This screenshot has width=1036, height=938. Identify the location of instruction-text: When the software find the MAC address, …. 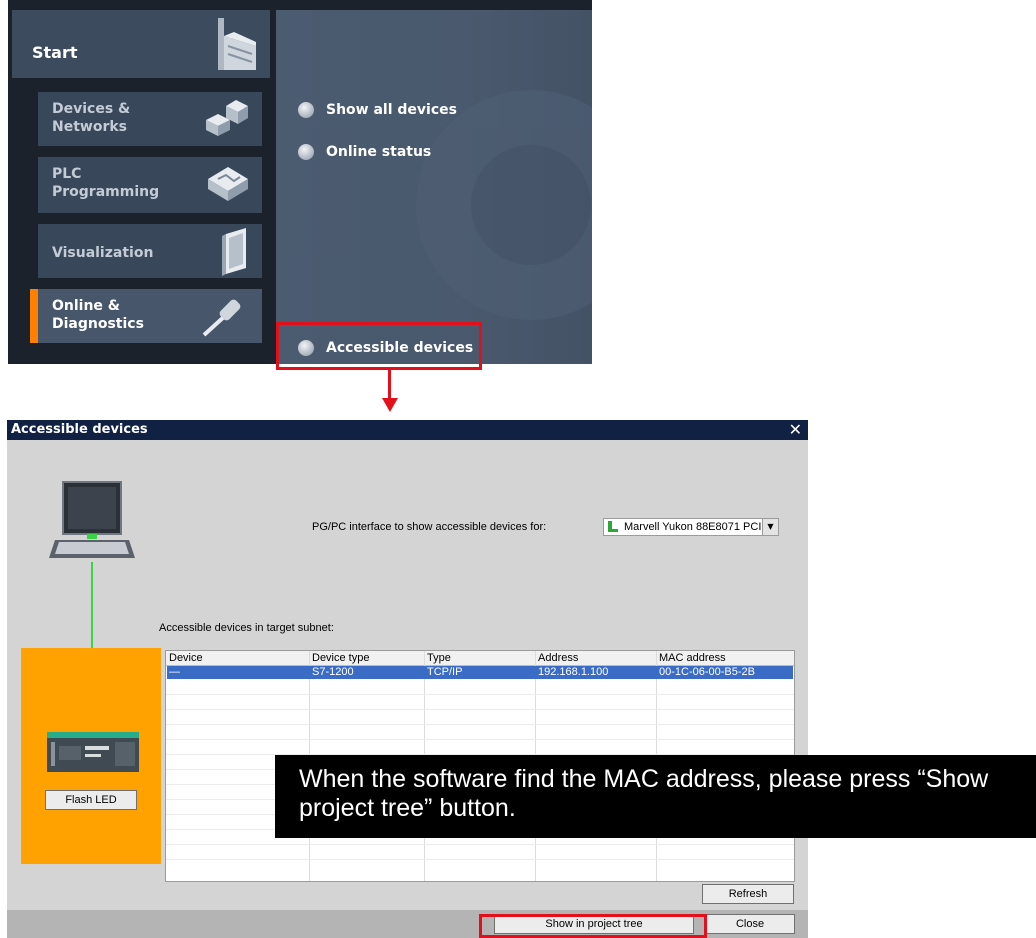
(644, 793).